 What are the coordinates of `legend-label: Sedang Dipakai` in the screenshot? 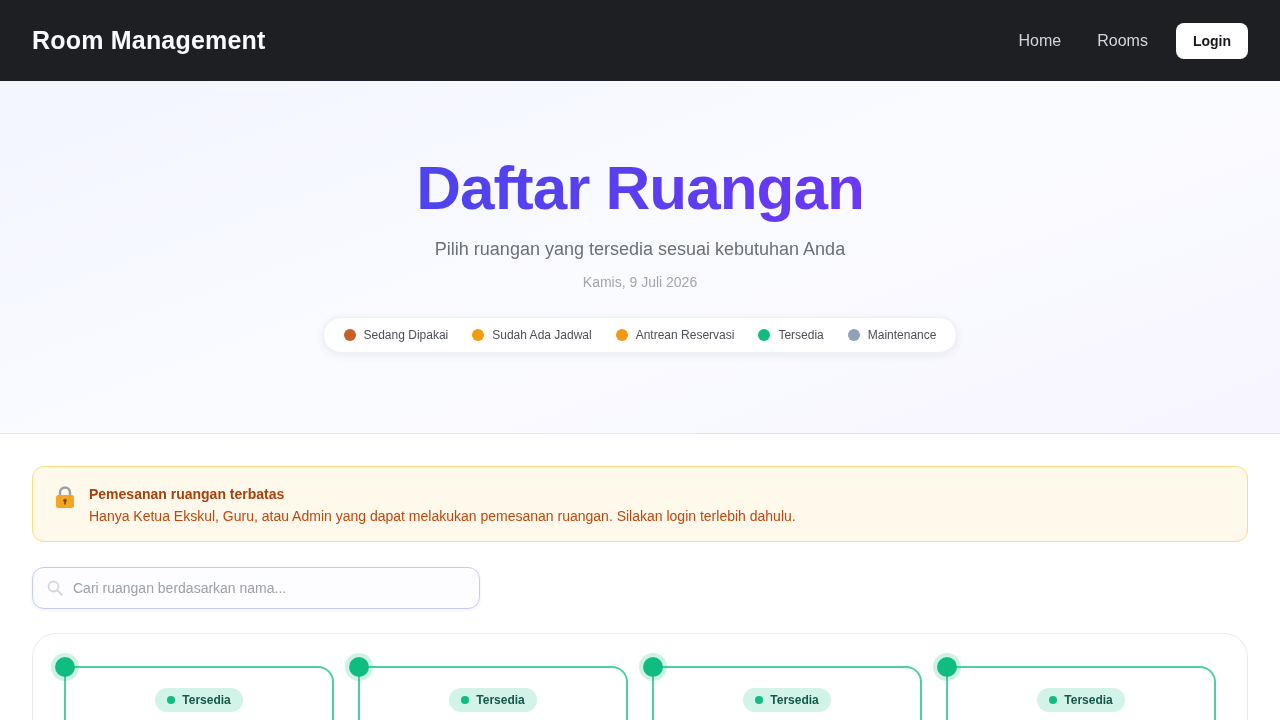 It's located at (406, 335).